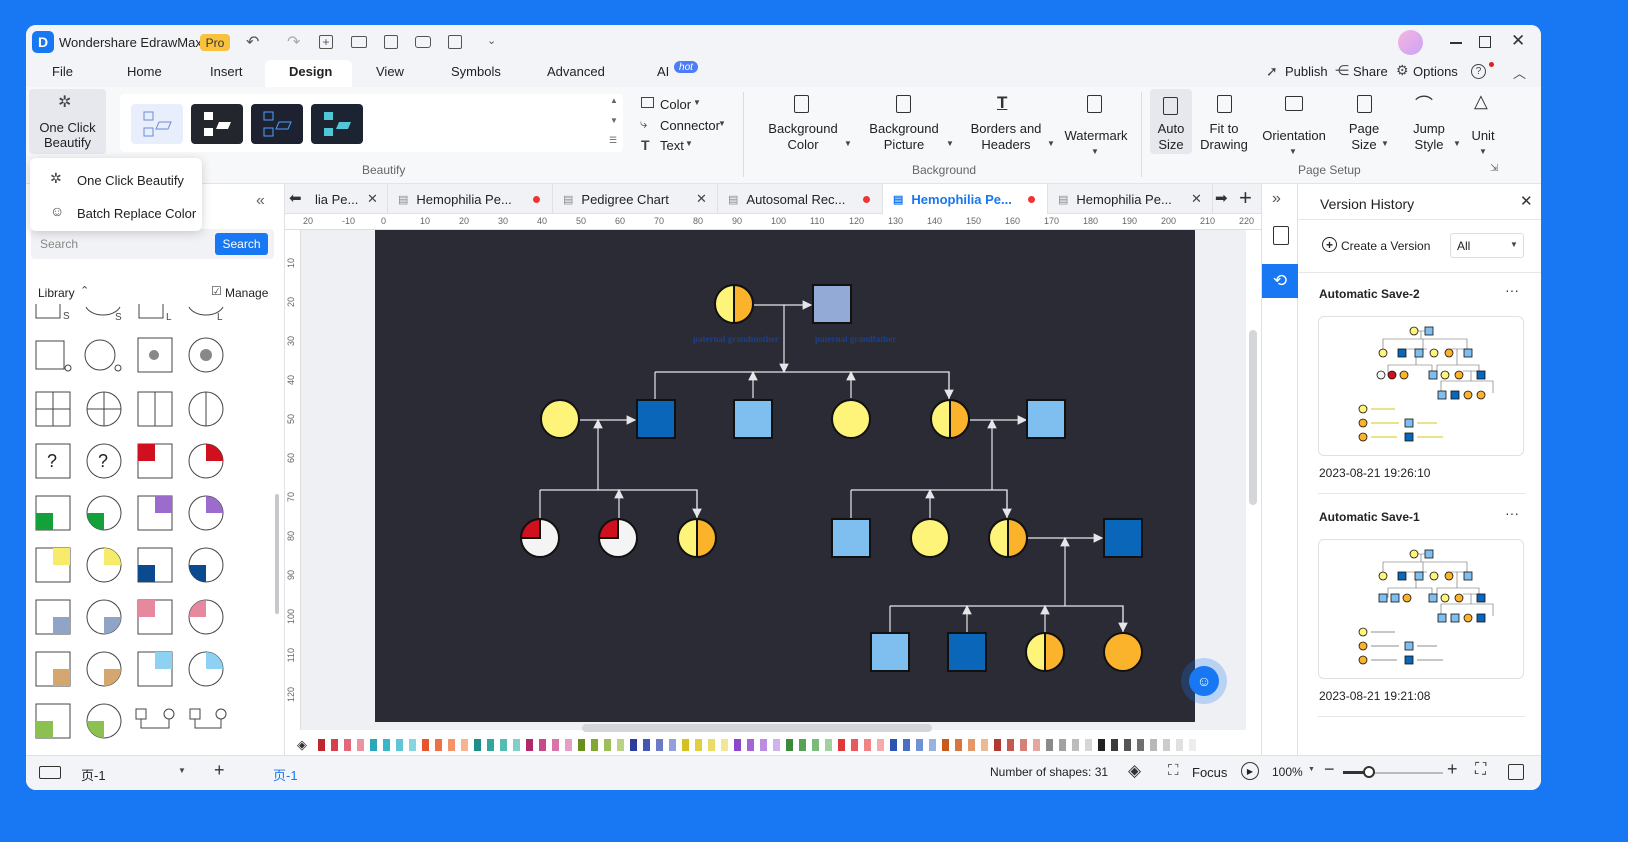 This screenshot has height=842, width=1628. I want to click on horizontal-scrollbar, so click(757, 728).